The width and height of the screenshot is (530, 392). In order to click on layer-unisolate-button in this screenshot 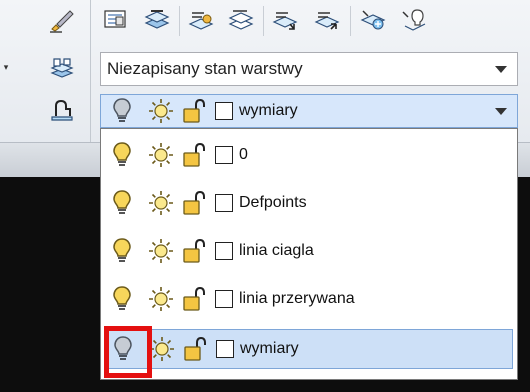, I will do `click(327, 19)`.